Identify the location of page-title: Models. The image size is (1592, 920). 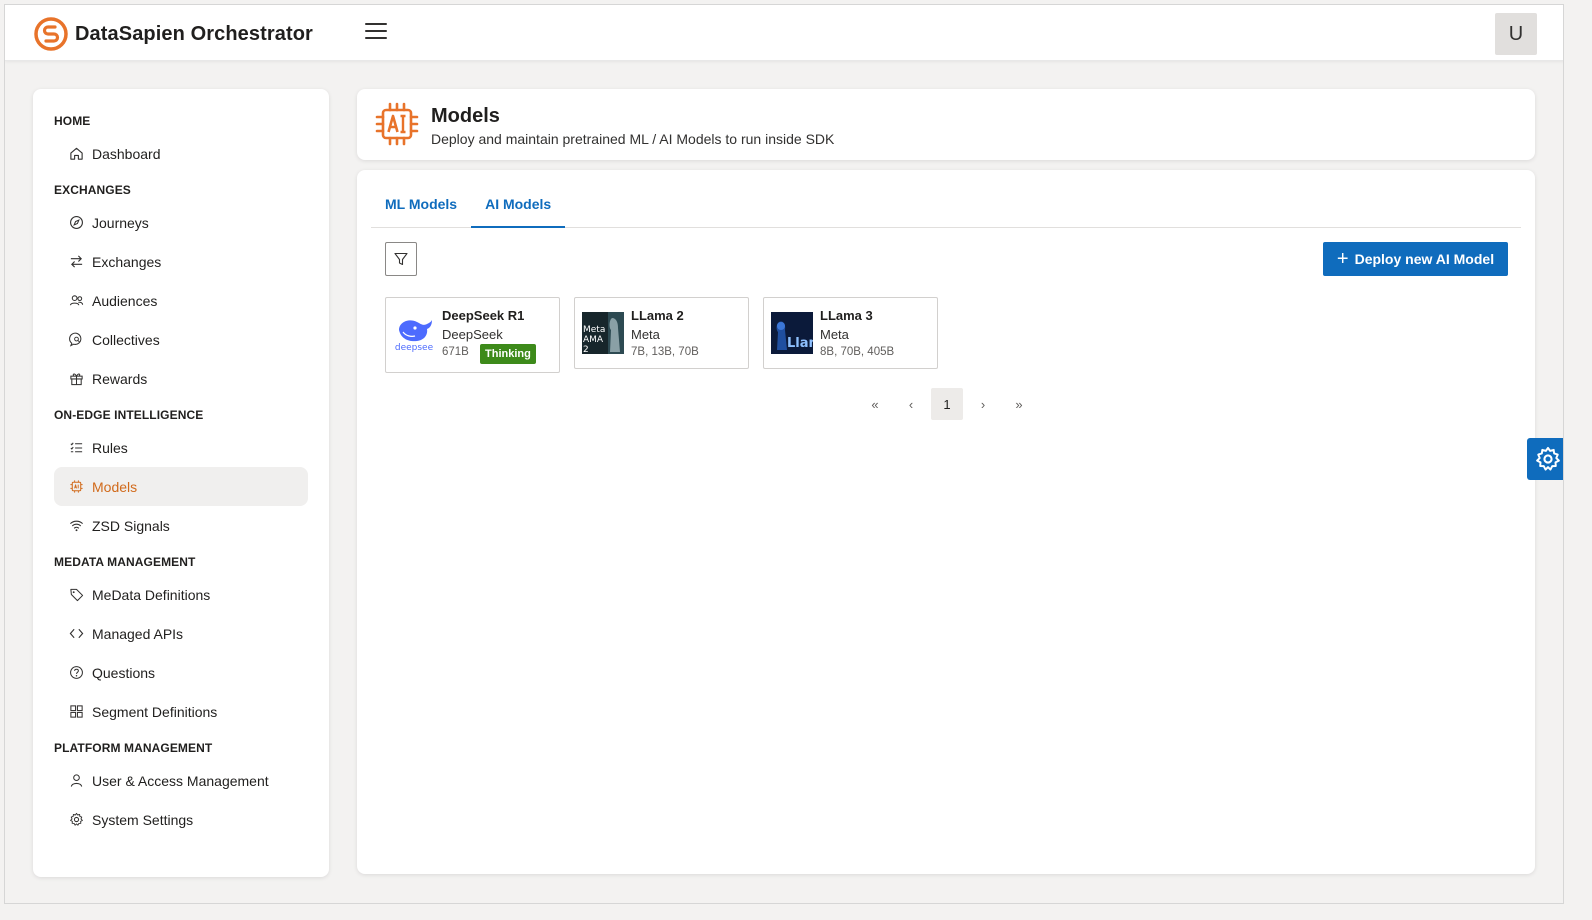
(465, 116).